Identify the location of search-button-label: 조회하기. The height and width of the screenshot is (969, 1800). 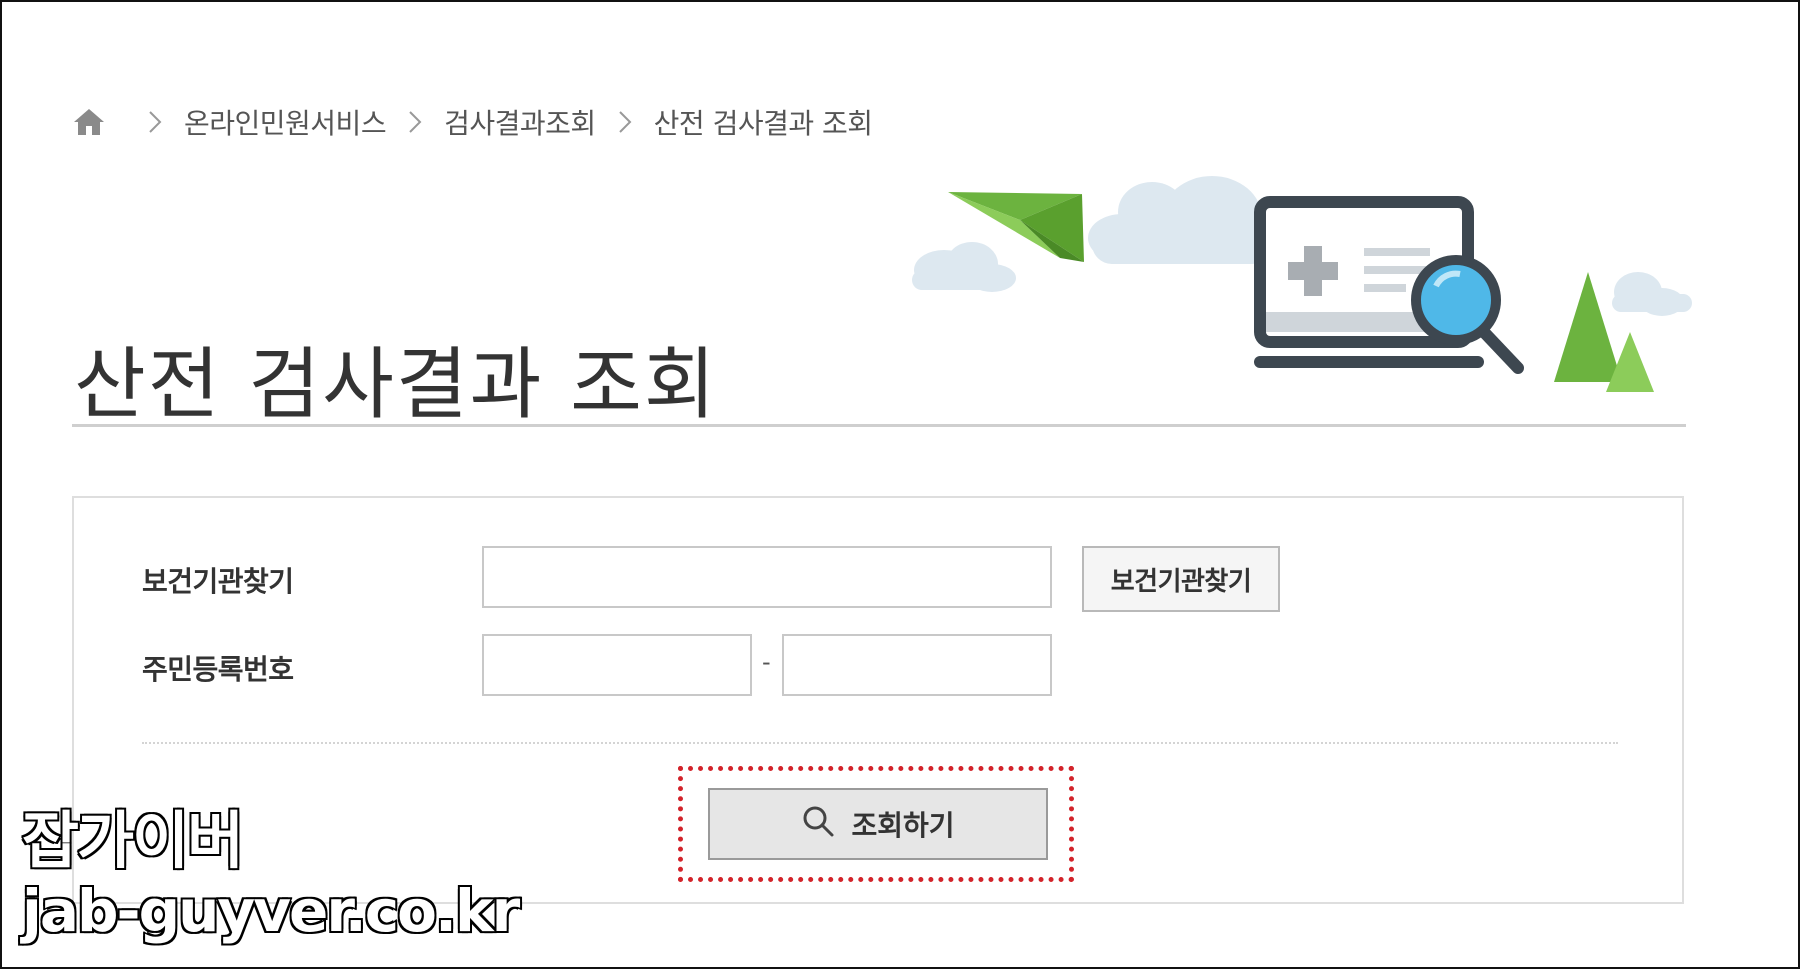
(903, 825).